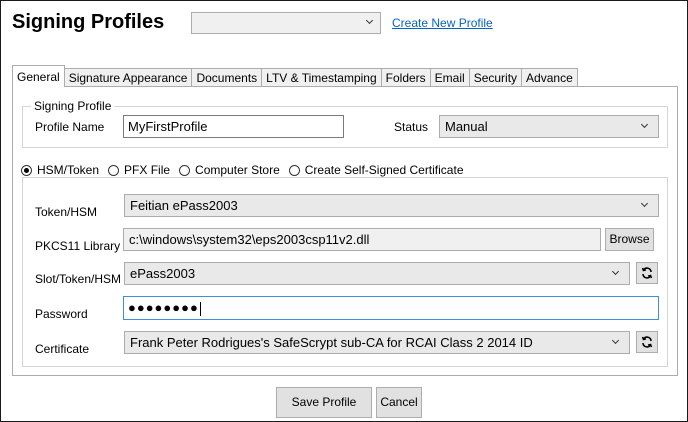 Image resolution: width=688 pixels, height=422 pixels. I want to click on radio-label: Create Self-Signed Certificate, so click(384, 170).